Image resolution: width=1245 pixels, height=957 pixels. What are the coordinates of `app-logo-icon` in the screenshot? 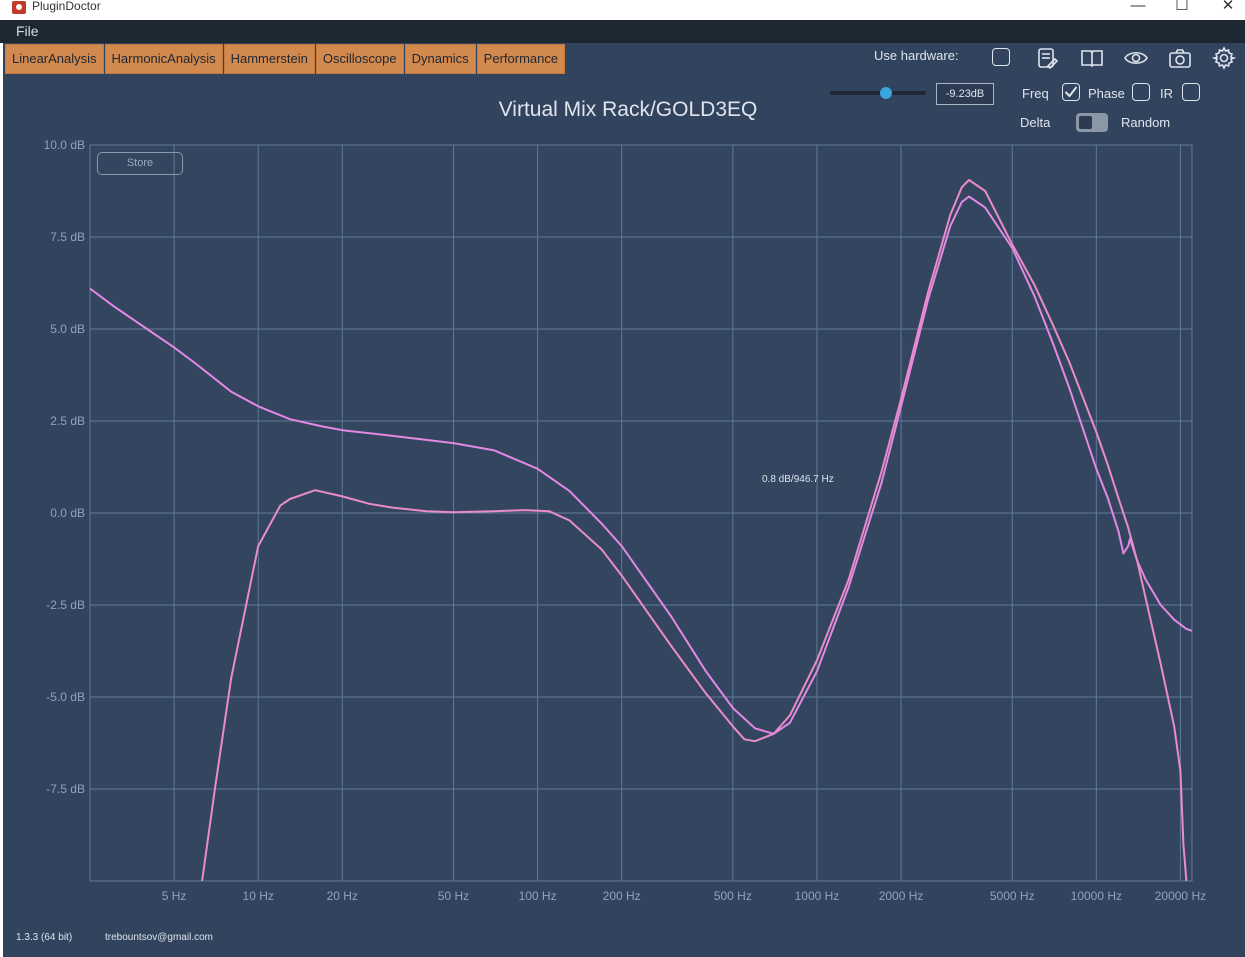 It's located at (19, 7).